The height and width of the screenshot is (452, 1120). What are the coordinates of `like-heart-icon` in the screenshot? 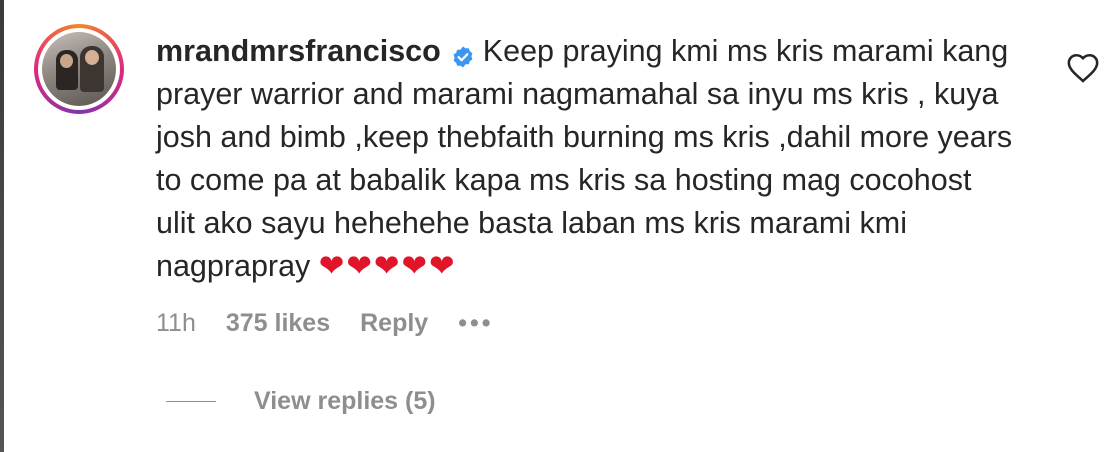 It's located at (1083, 68).